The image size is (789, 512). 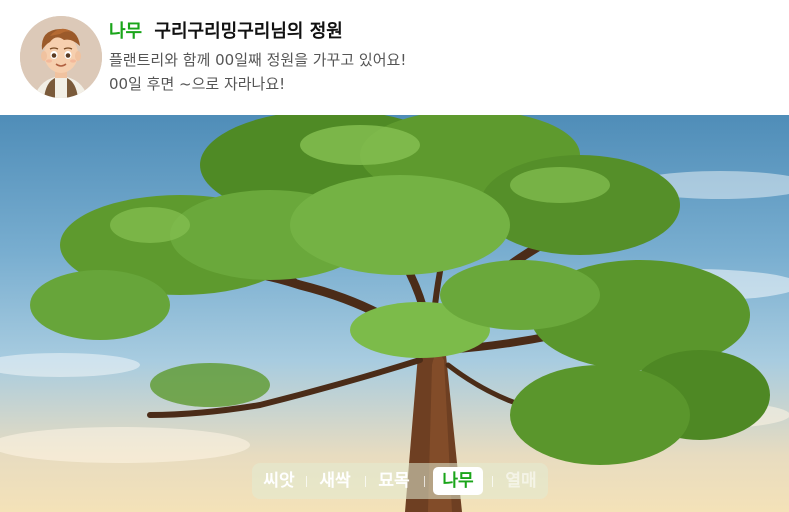 I want to click on garden-days-text: 플랜트리와 함께 00일째 정원을 가꾸고 있어요!, so click(x=258, y=60).